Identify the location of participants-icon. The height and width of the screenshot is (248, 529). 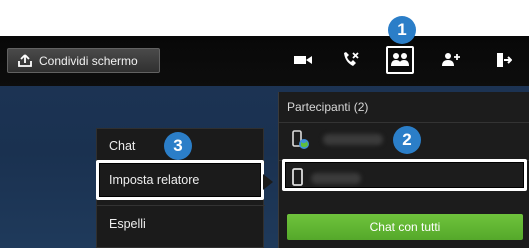
(400, 59).